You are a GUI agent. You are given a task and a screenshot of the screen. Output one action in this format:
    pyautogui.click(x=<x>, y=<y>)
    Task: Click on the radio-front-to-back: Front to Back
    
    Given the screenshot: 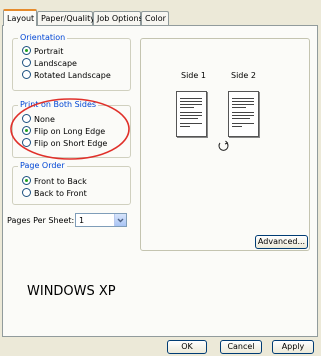 What is the action you would take?
    pyautogui.click(x=54, y=181)
    